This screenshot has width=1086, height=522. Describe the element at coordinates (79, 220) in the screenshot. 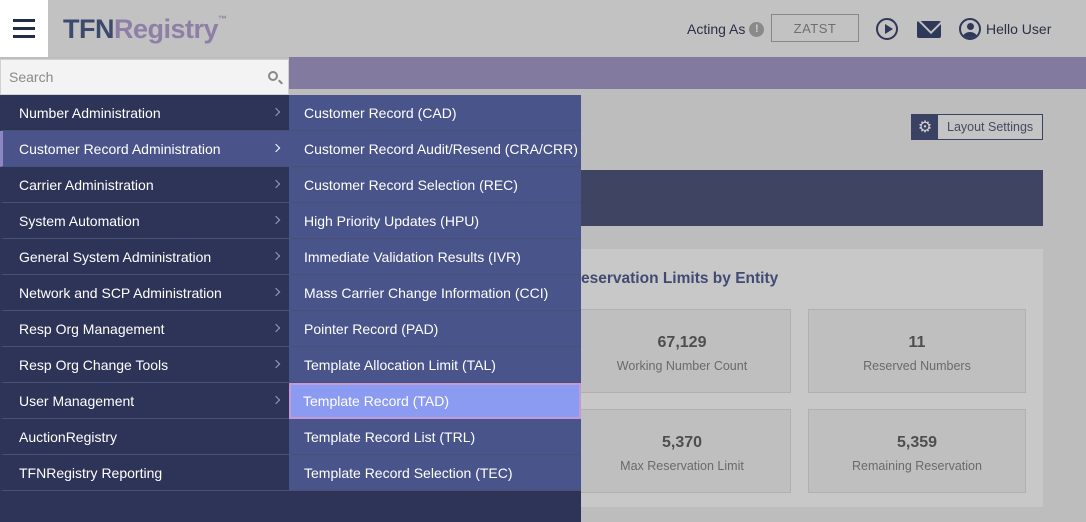

I see `menu-item-label: System Automation` at that location.